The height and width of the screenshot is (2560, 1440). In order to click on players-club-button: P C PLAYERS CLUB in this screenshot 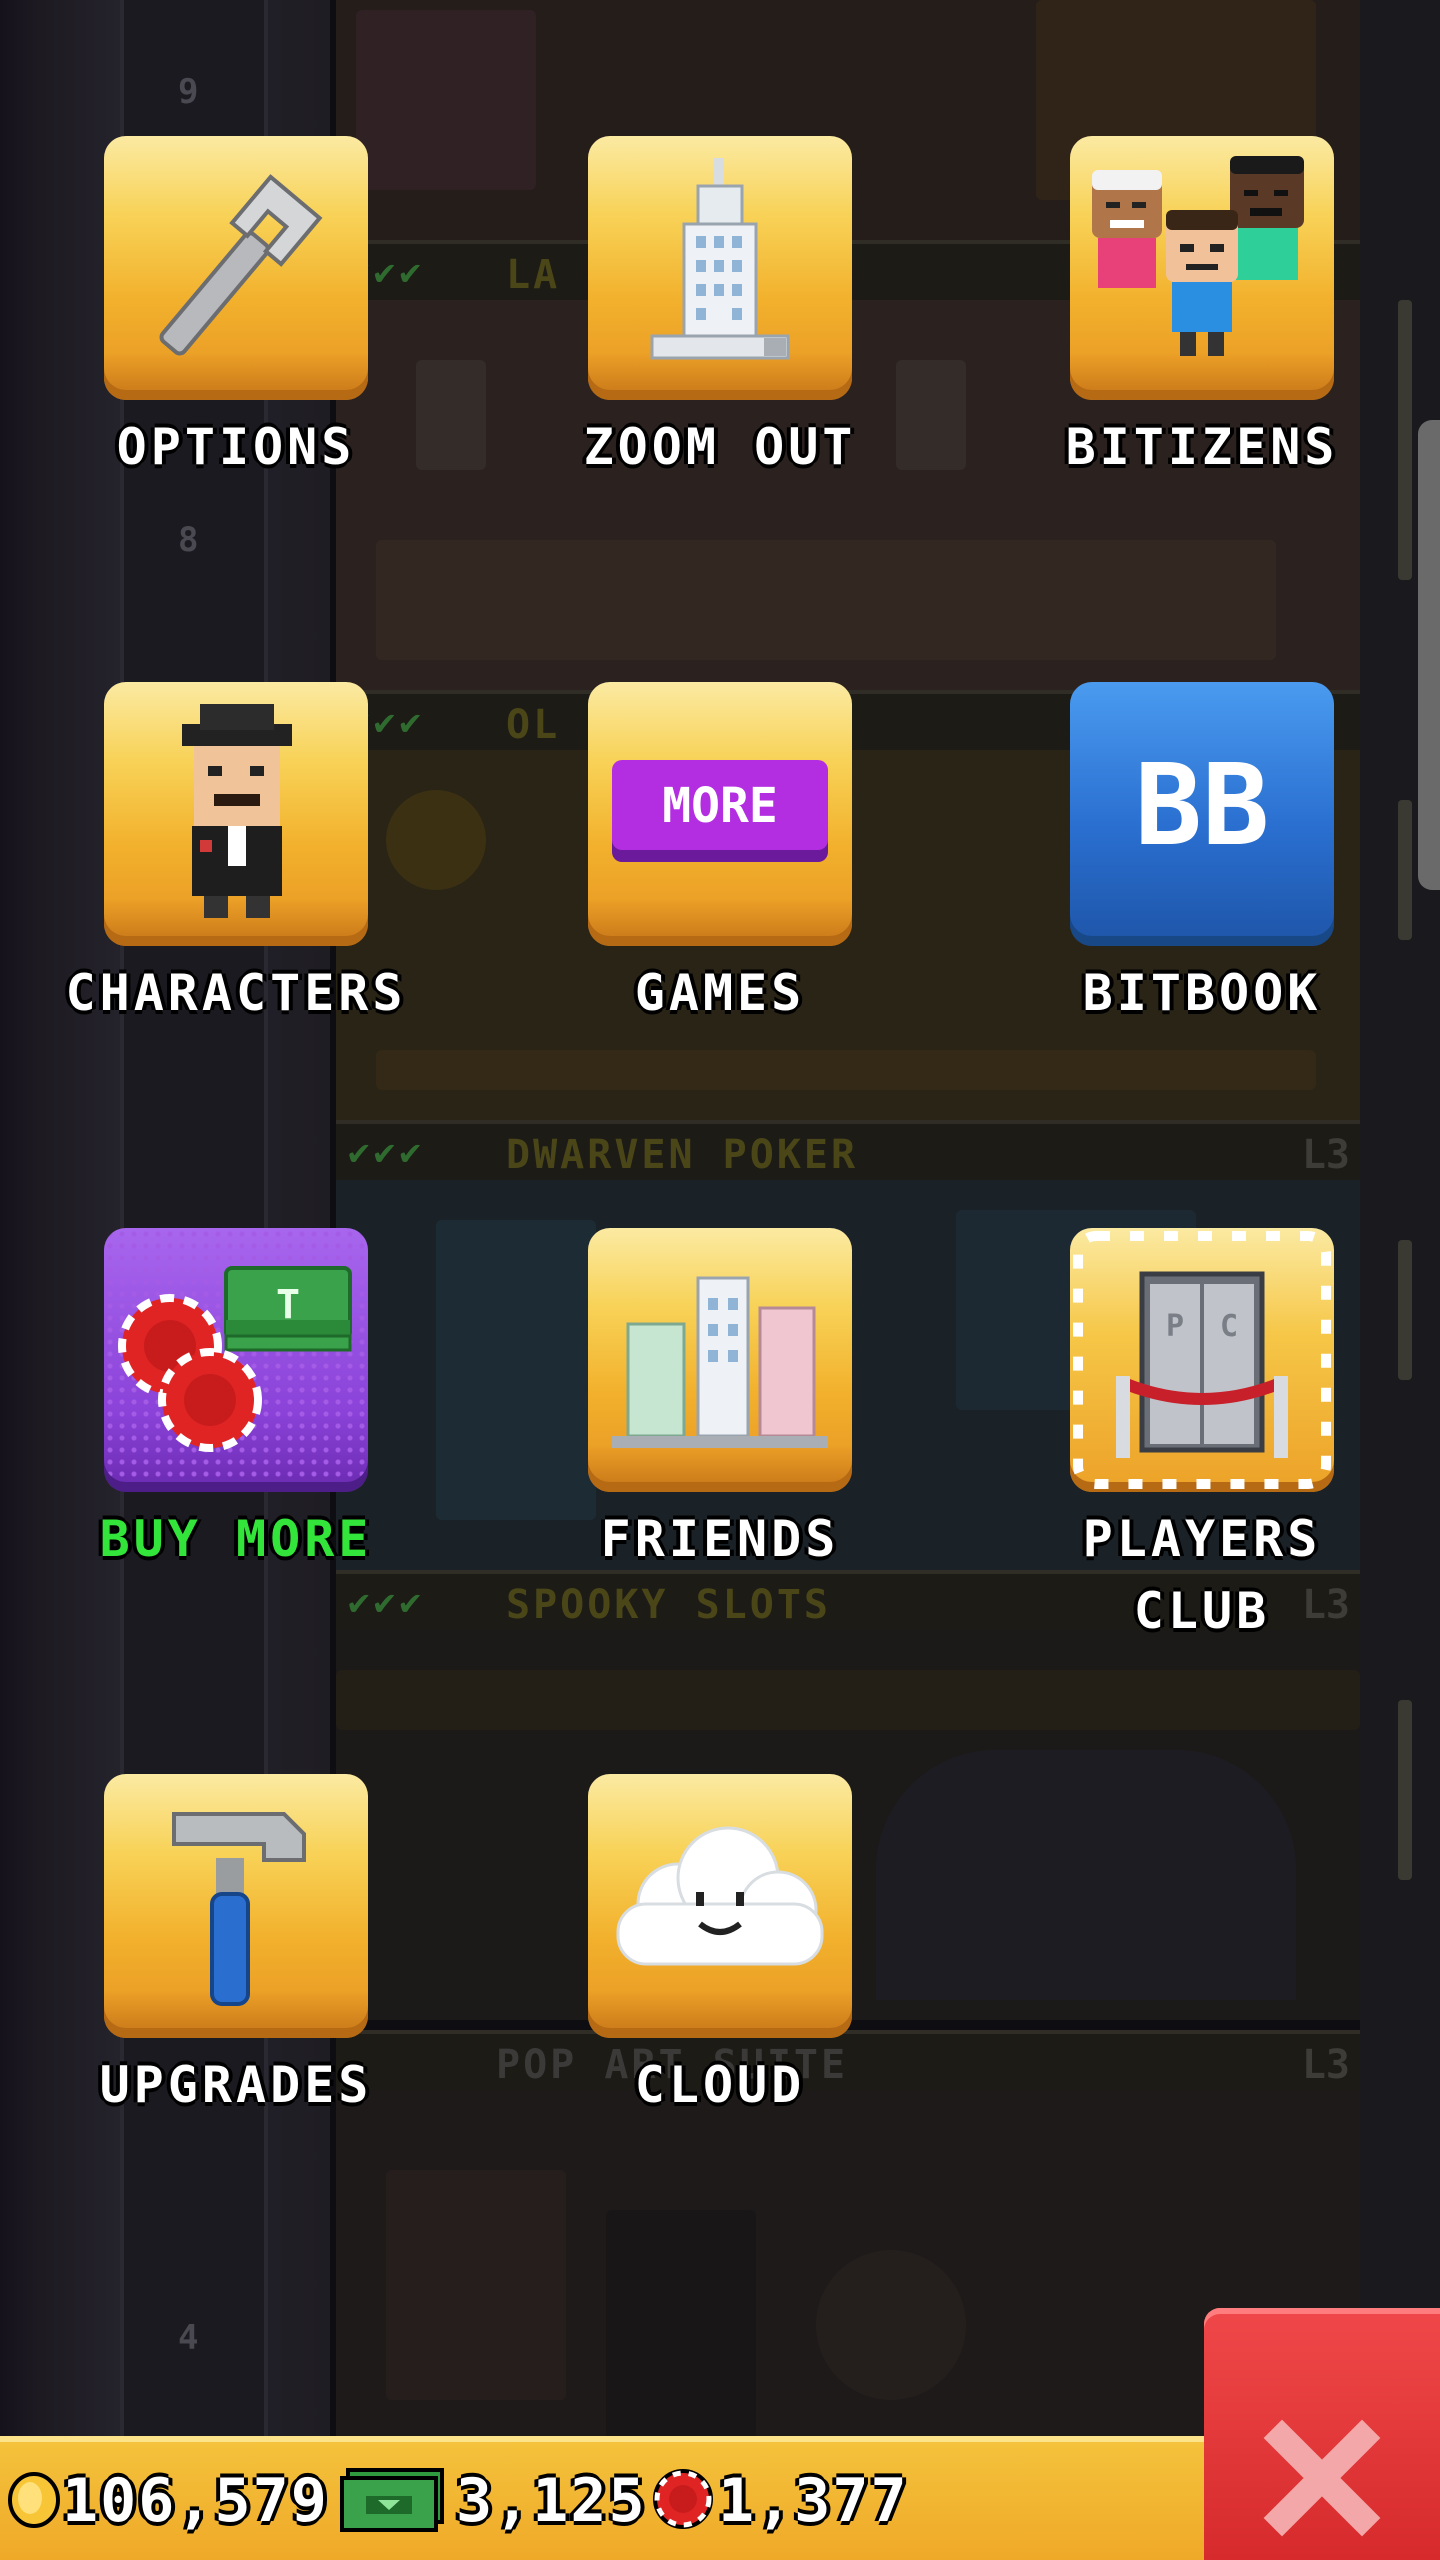, I will do `click(1202, 1434)`.